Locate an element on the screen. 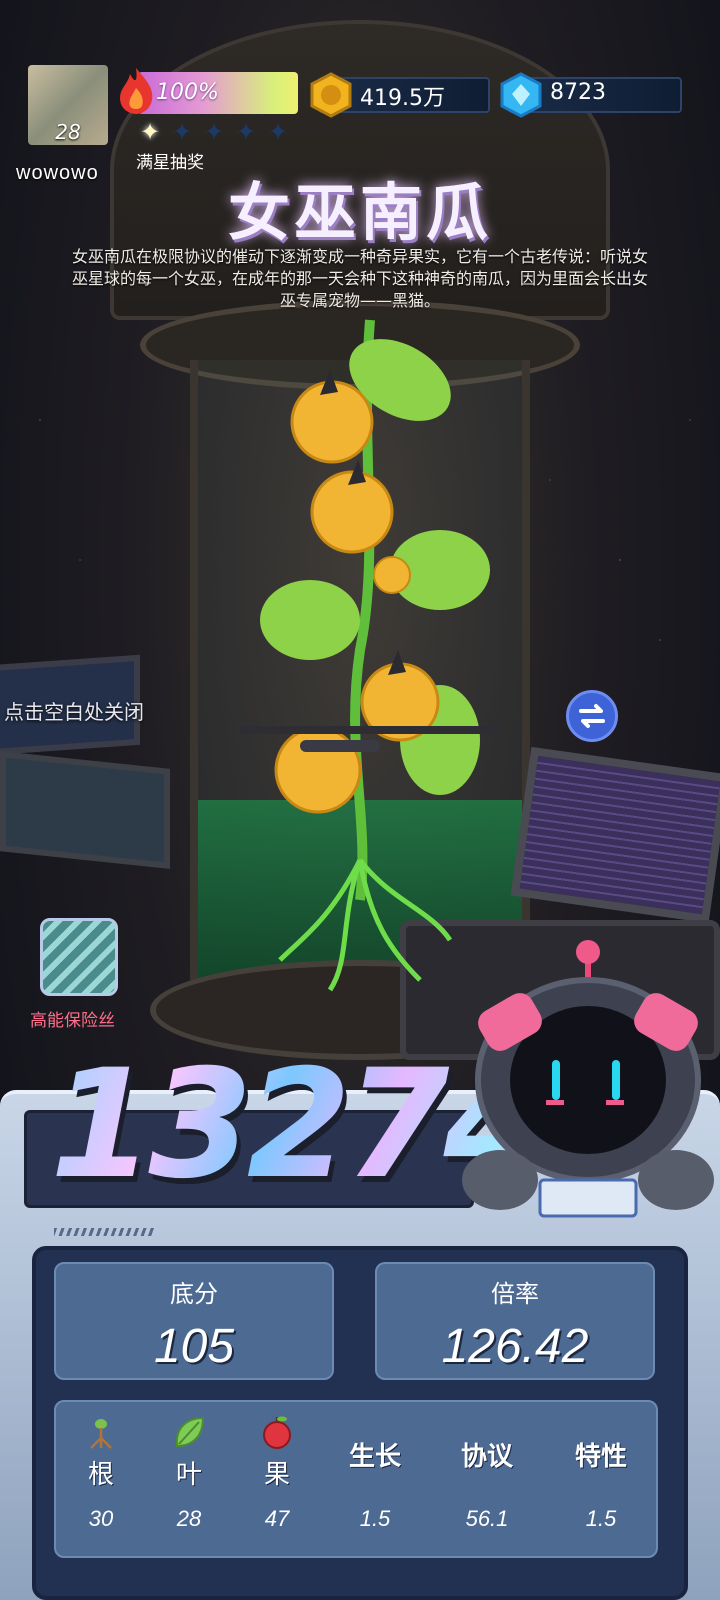  star-rating: ✦ ✦ ✦ ✦ ✦ is located at coordinates (214, 132).